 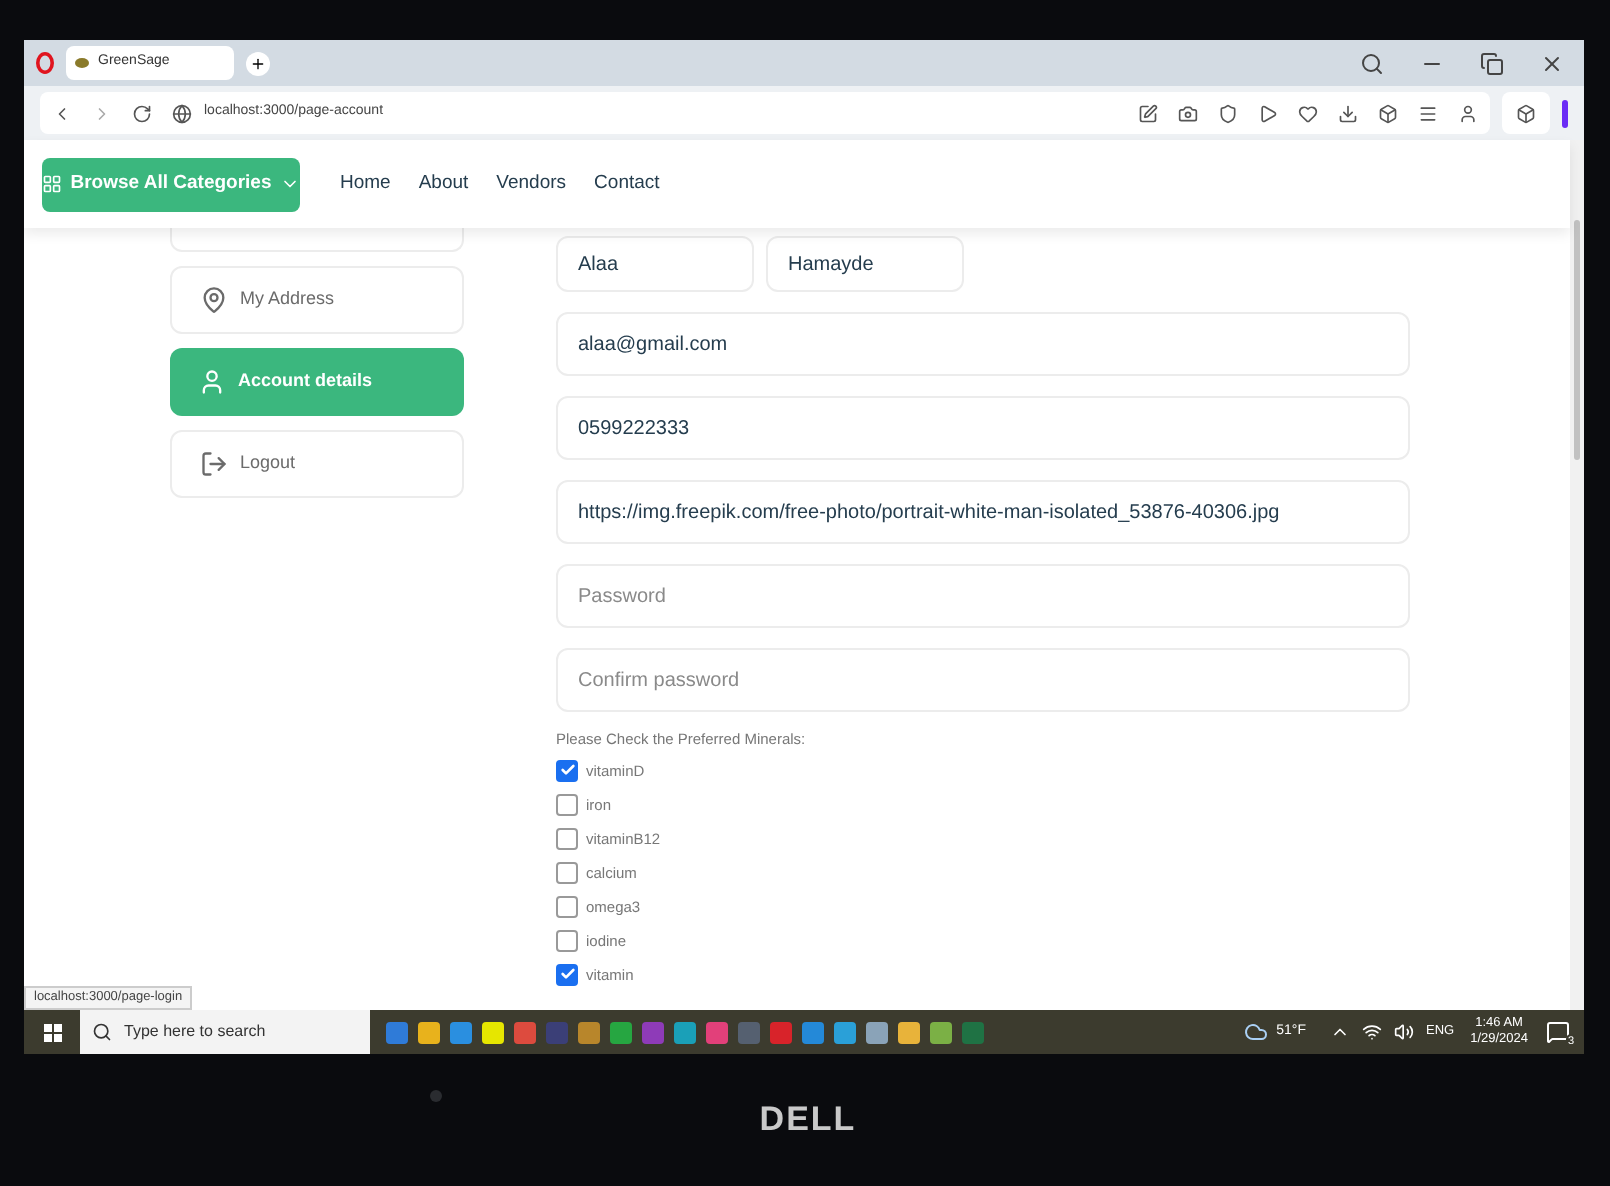 What do you see at coordinates (983, 596) in the screenshot?
I see `password-field: Password` at bounding box center [983, 596].